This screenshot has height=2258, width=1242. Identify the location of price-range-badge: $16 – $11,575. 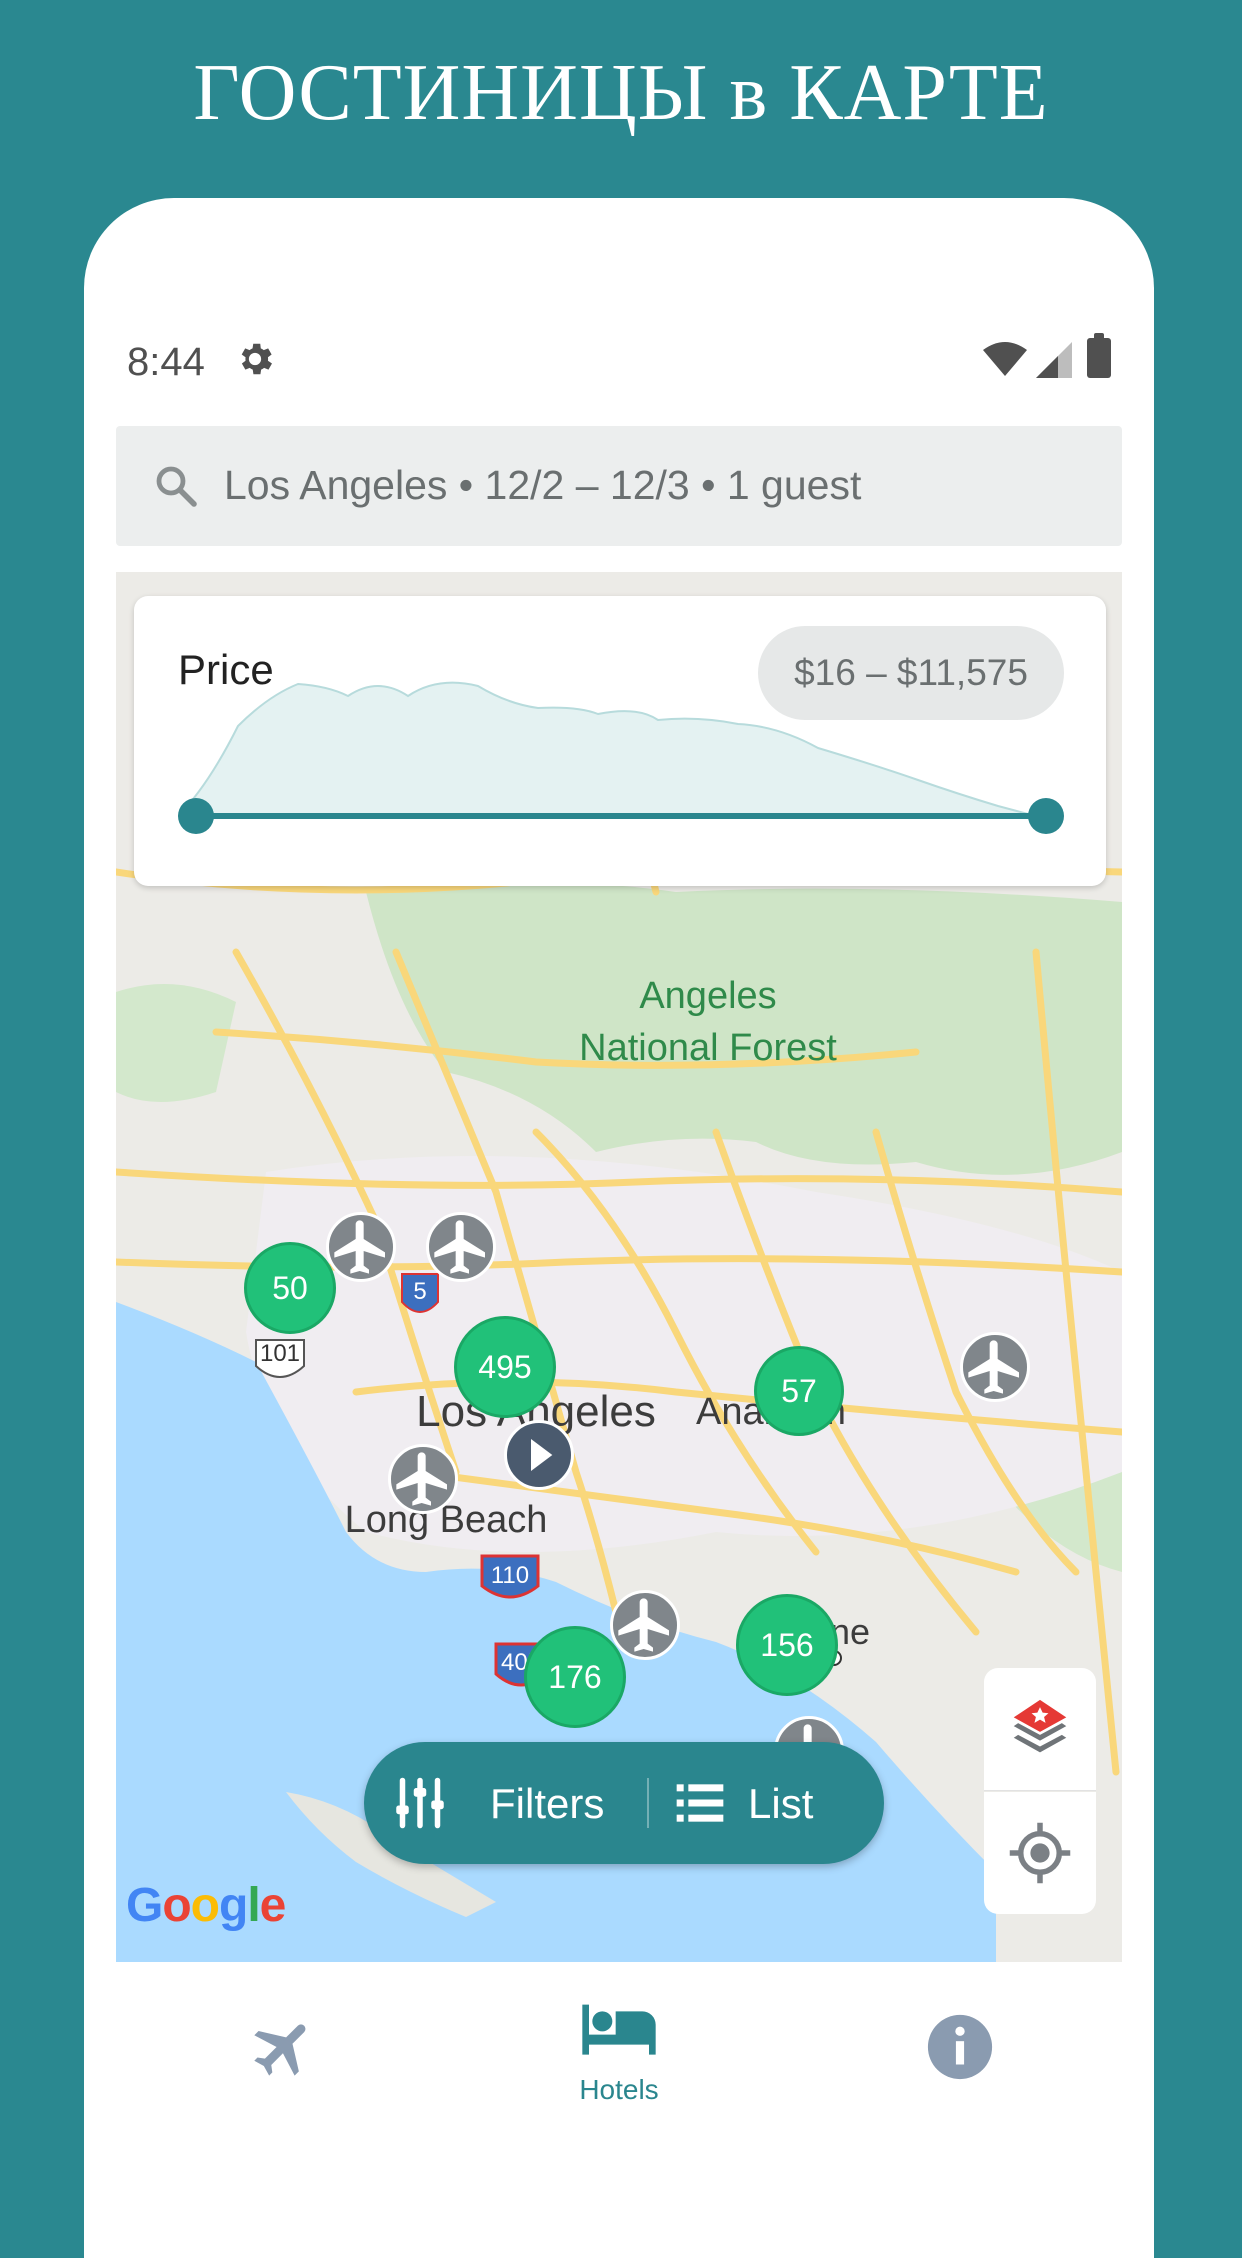
(911, 673).